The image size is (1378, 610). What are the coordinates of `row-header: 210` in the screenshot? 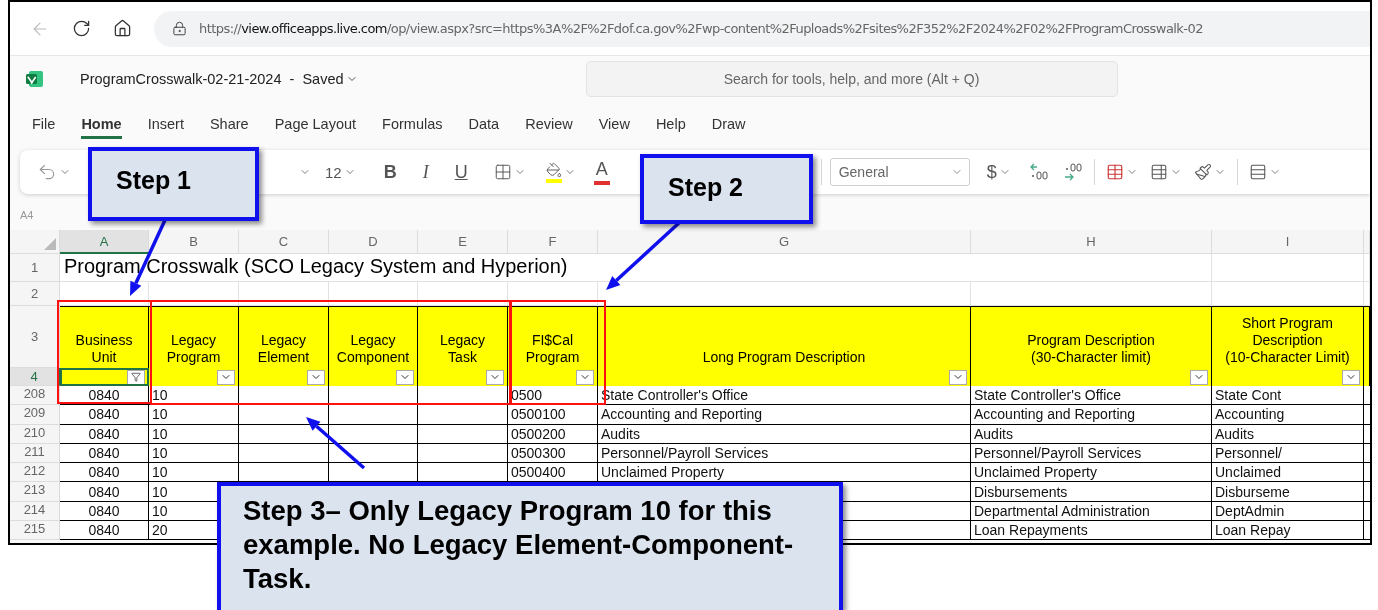 It's located at (35, 434).